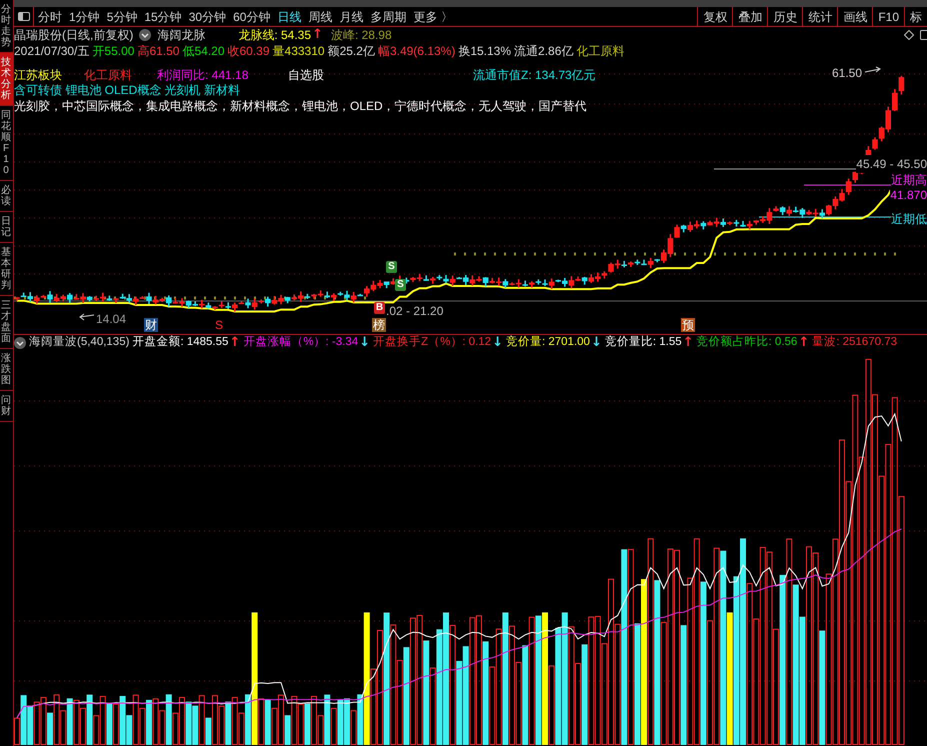 The width and height of the screenshot is (927, 746). Describe the element at coordinates (249, 51) in the screenshot. I see `quote-value: 收60.39` at that location.